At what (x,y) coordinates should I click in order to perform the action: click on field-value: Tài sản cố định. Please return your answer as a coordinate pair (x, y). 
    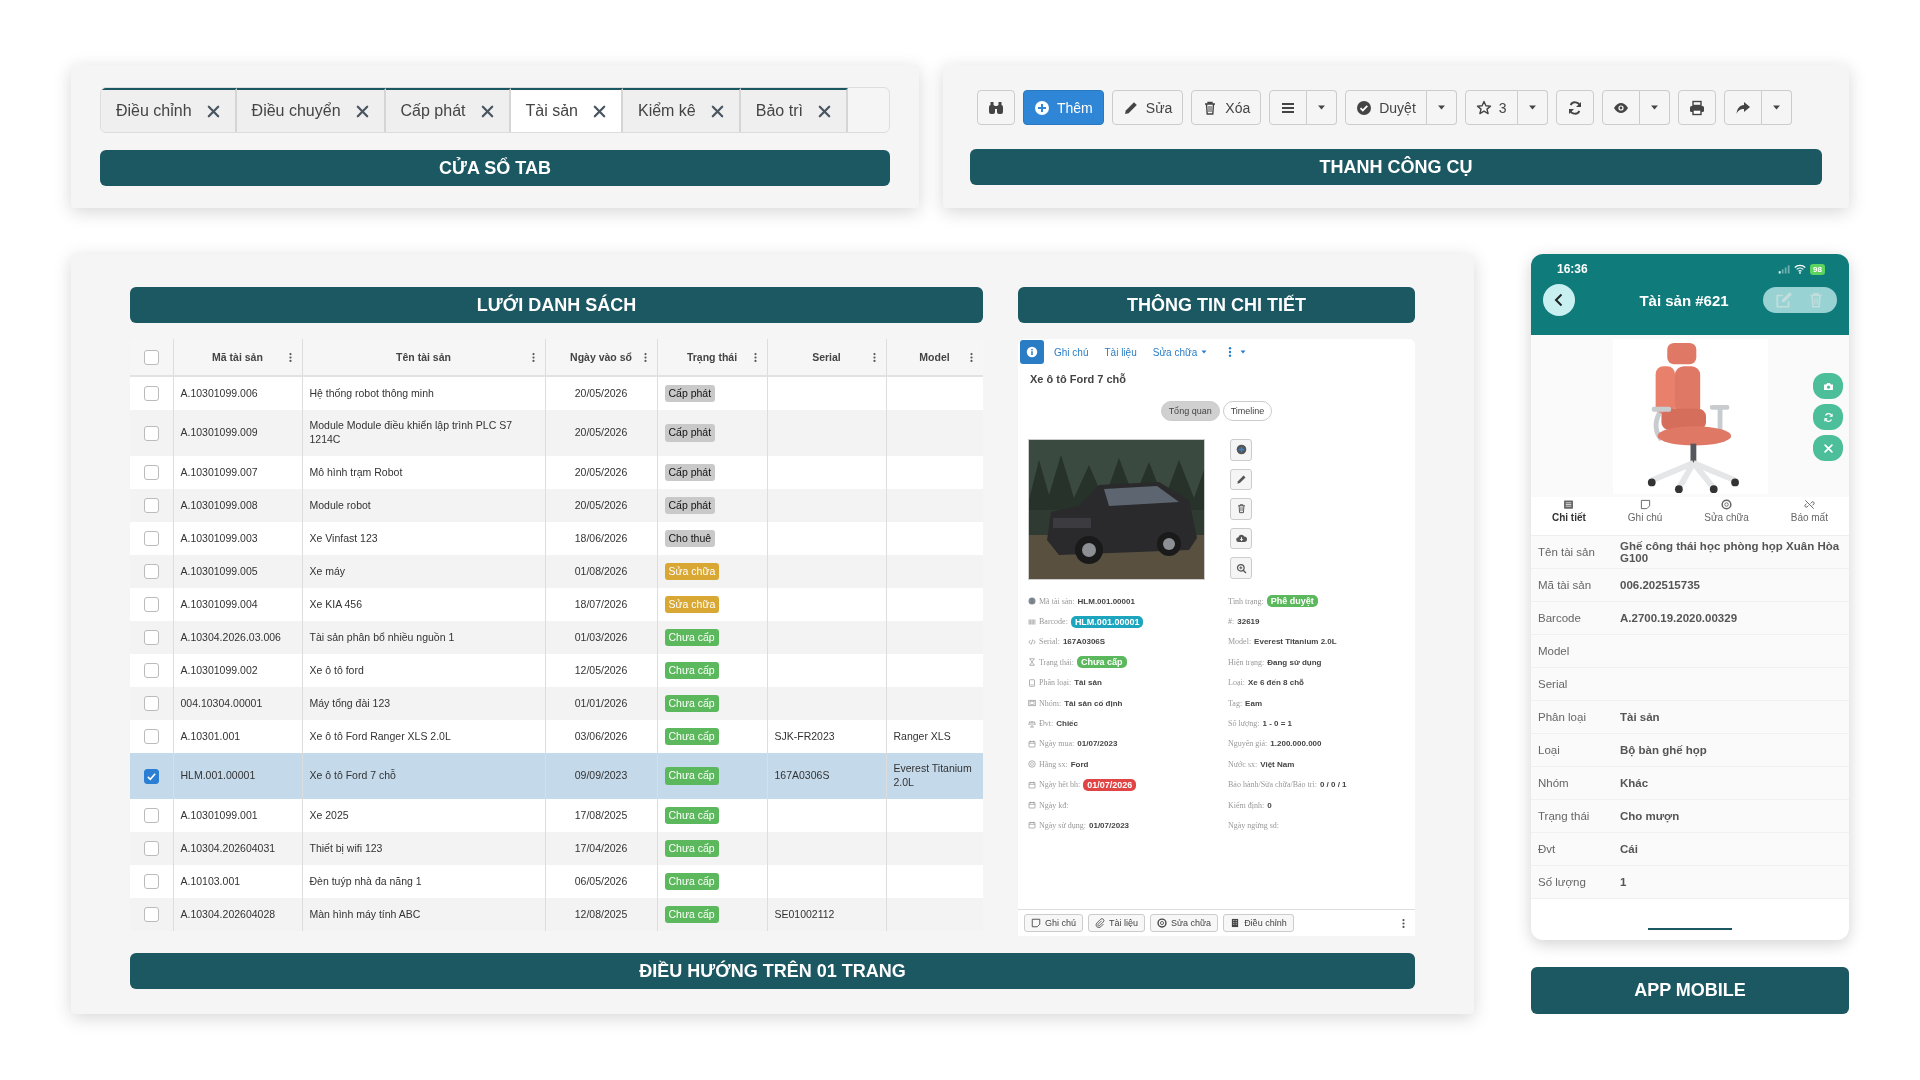
    Looking at the image, I should click on (1093, 703).